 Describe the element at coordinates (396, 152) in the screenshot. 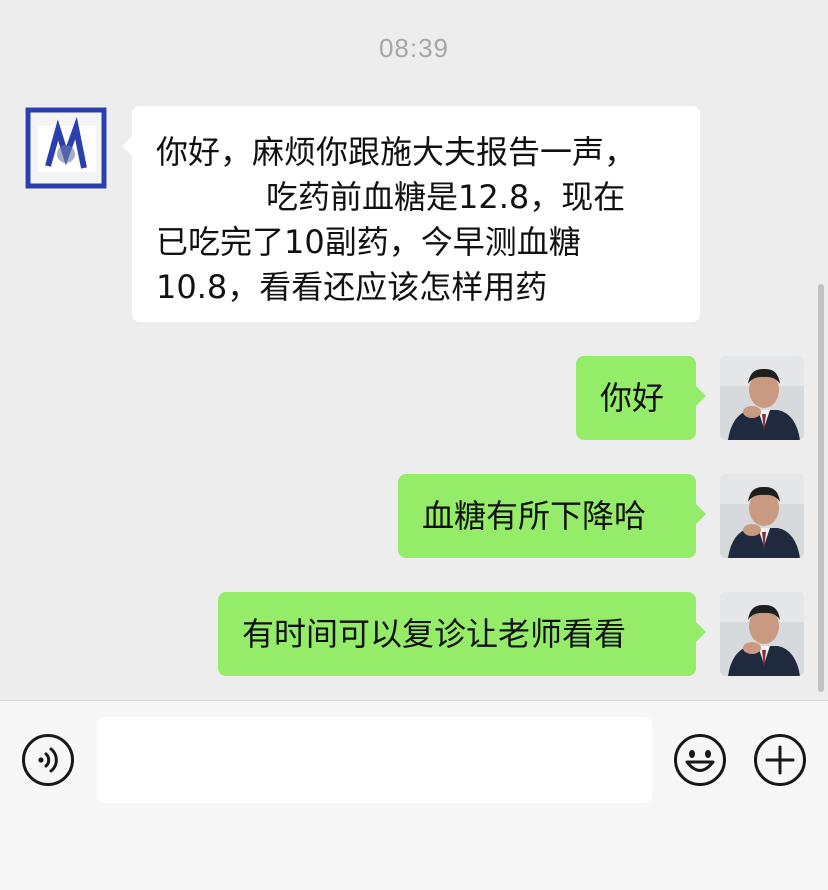

I see `message-line: 你好，麻烦你跟施大夫报告一声，` at that location.